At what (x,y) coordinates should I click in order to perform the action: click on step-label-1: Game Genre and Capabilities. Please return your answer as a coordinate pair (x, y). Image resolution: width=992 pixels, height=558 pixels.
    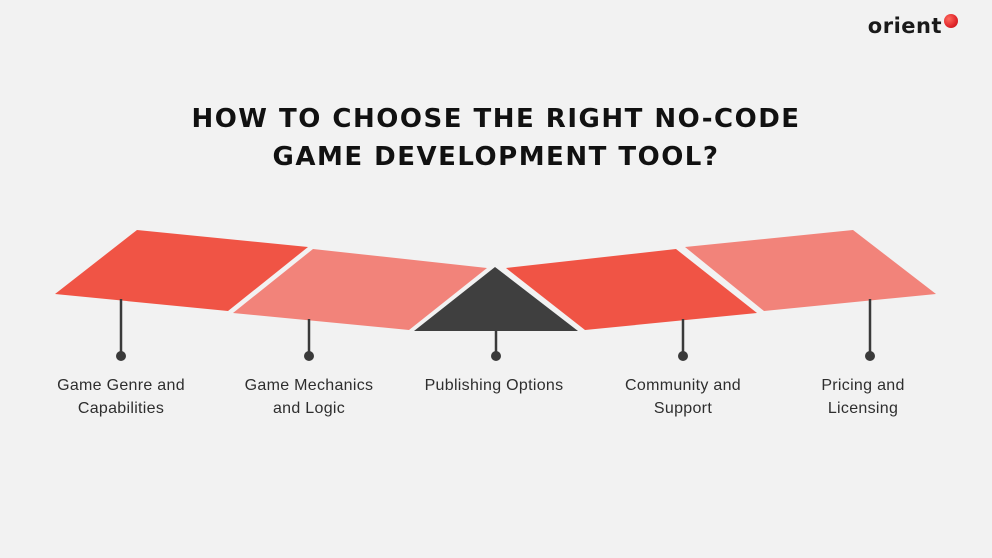
    Looking at the image, I should click on (121, 397).